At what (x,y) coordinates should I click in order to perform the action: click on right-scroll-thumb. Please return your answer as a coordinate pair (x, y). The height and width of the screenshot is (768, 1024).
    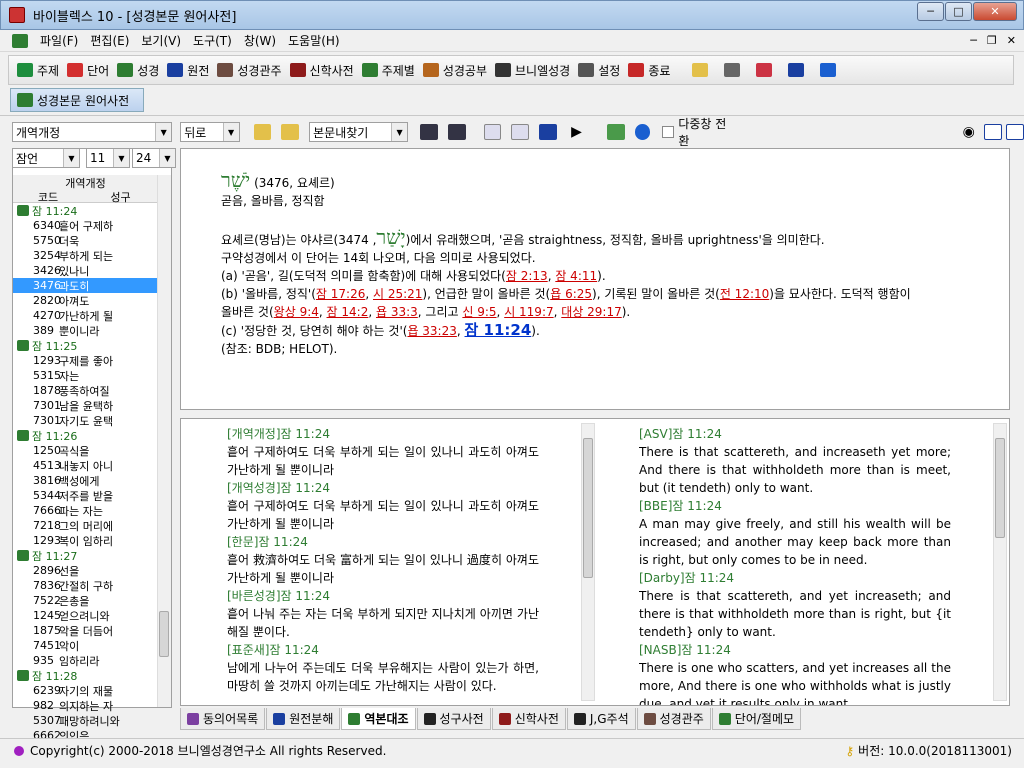
    Looking at the image, I should click on (1000, 488).